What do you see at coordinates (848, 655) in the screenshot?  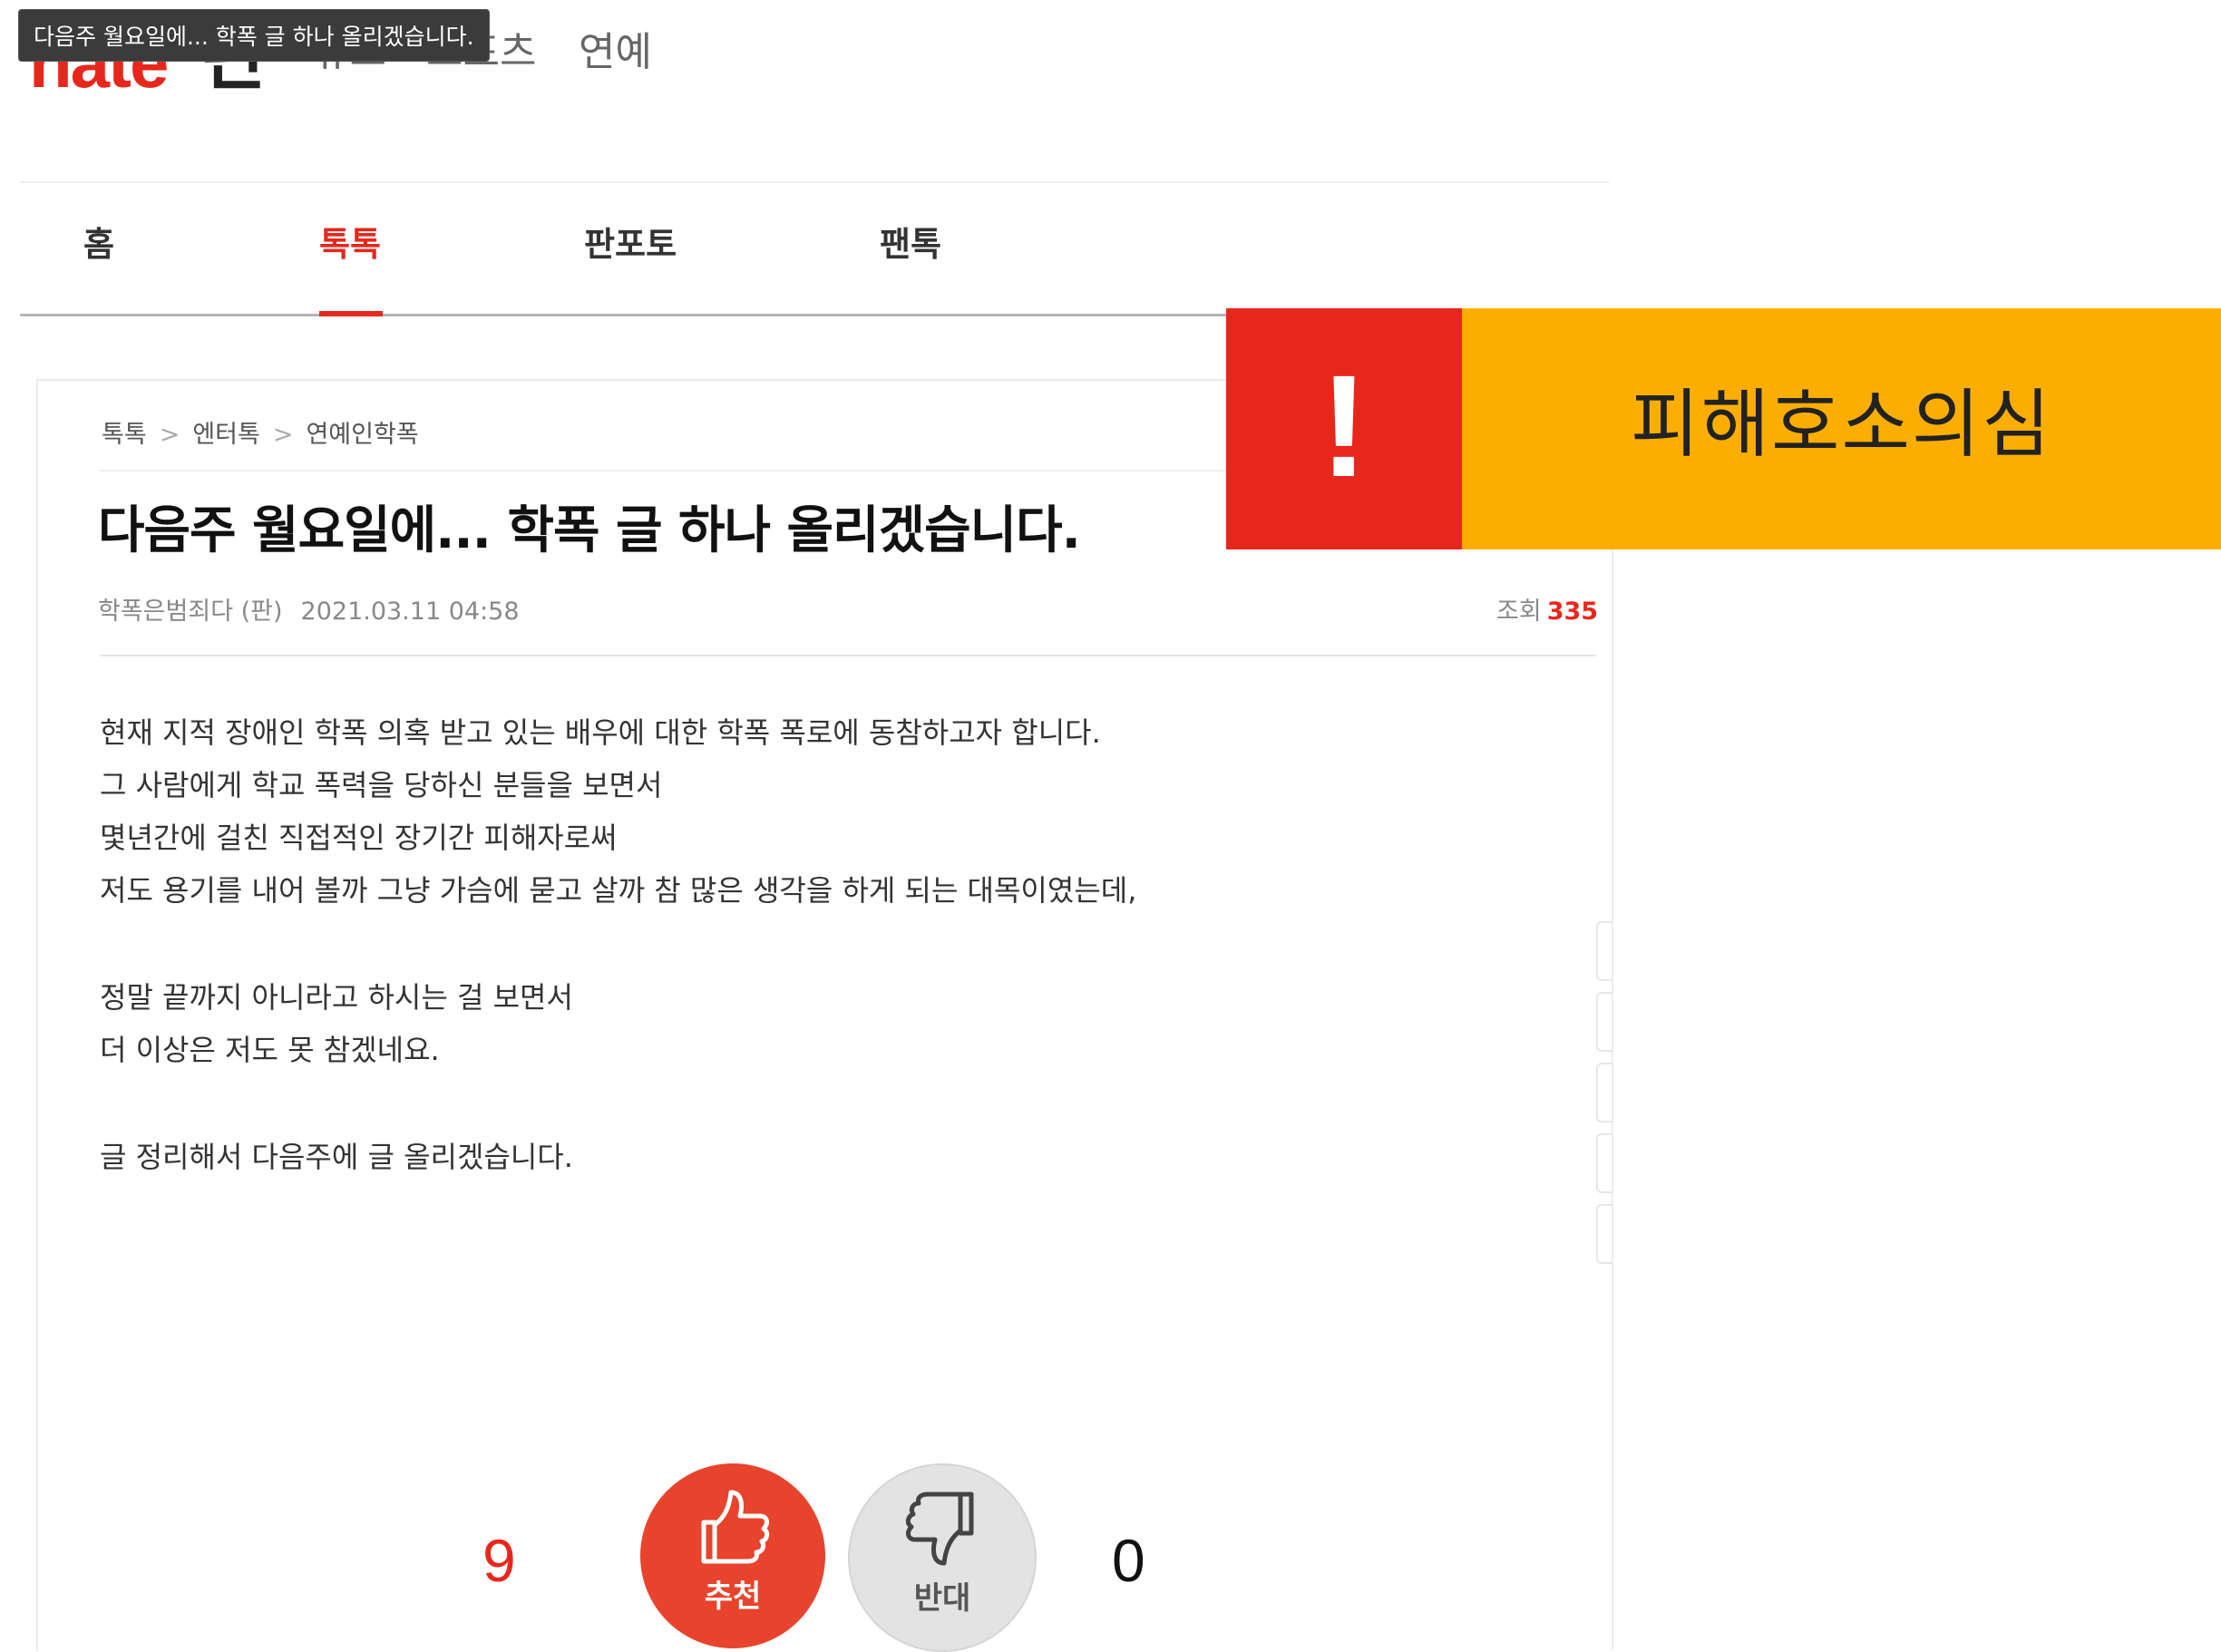 I see `meta-divider` at bounding box center [848, 655].